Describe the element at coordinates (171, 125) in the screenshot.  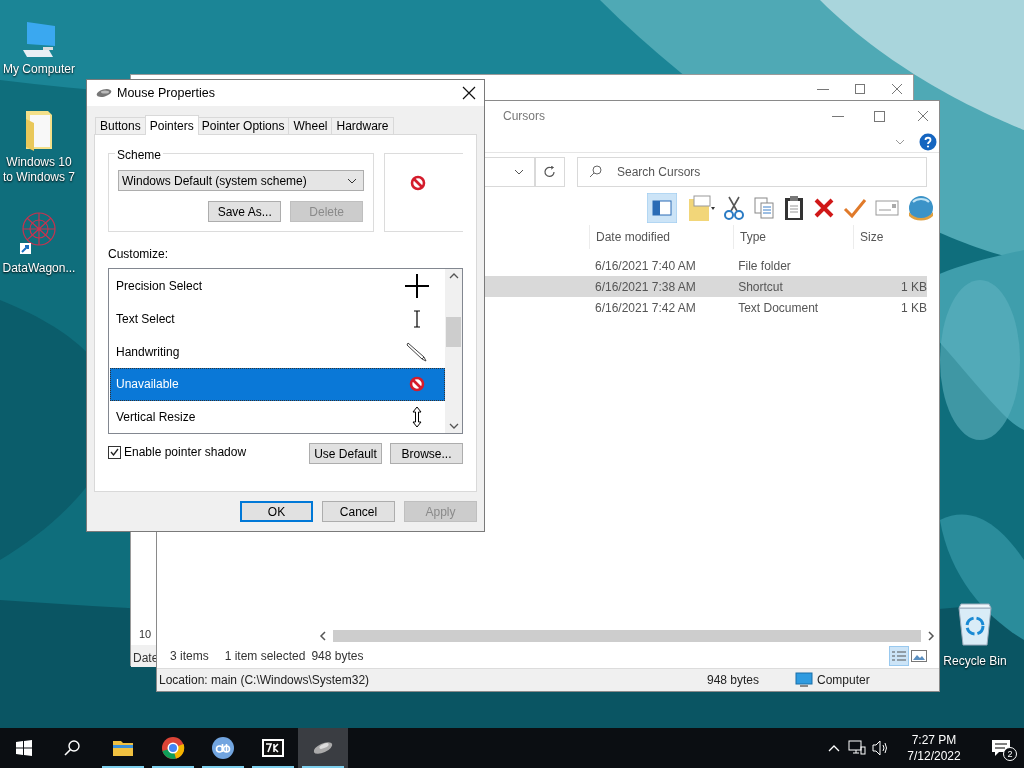
I see `tab: Pointers` at that location.